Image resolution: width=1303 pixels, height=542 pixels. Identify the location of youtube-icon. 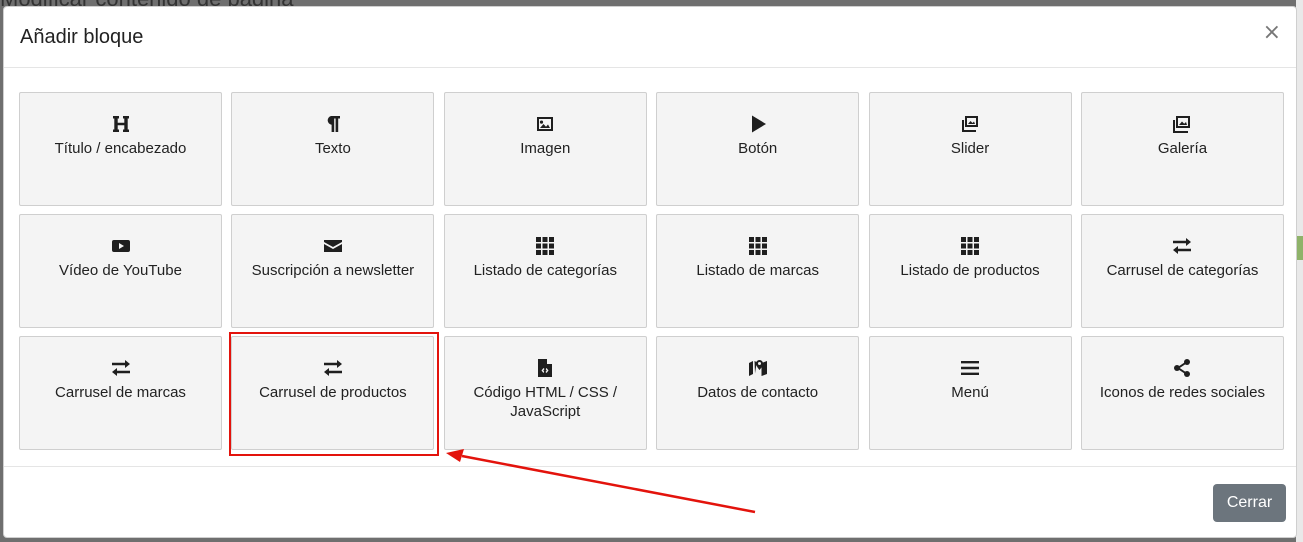
(121, 246).